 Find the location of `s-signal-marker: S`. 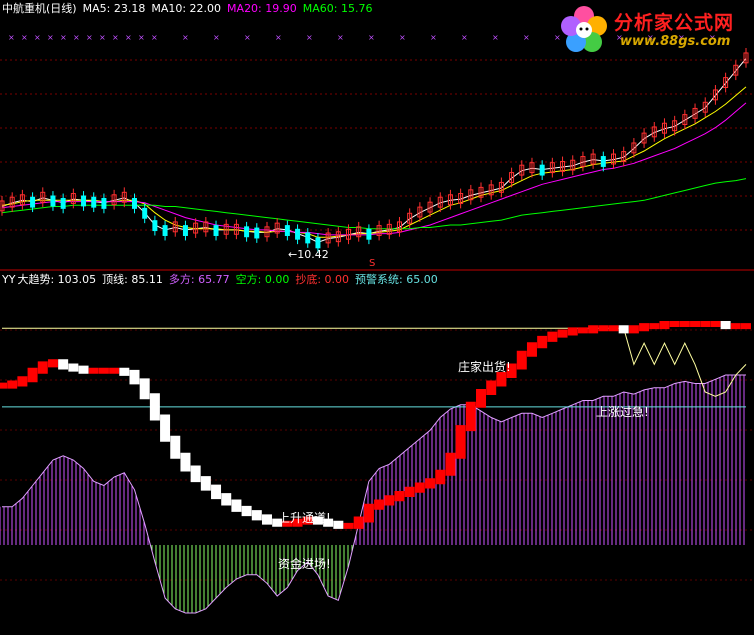

s-signal-marker: S is located at coordinates (372, 263).